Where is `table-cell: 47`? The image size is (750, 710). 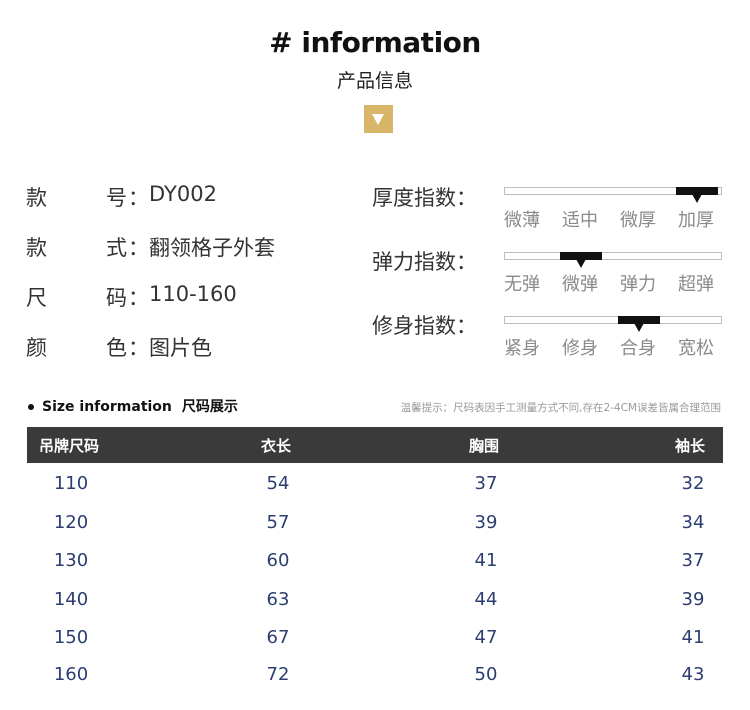
table-cell: 47 is located at coordinates (486, 637).